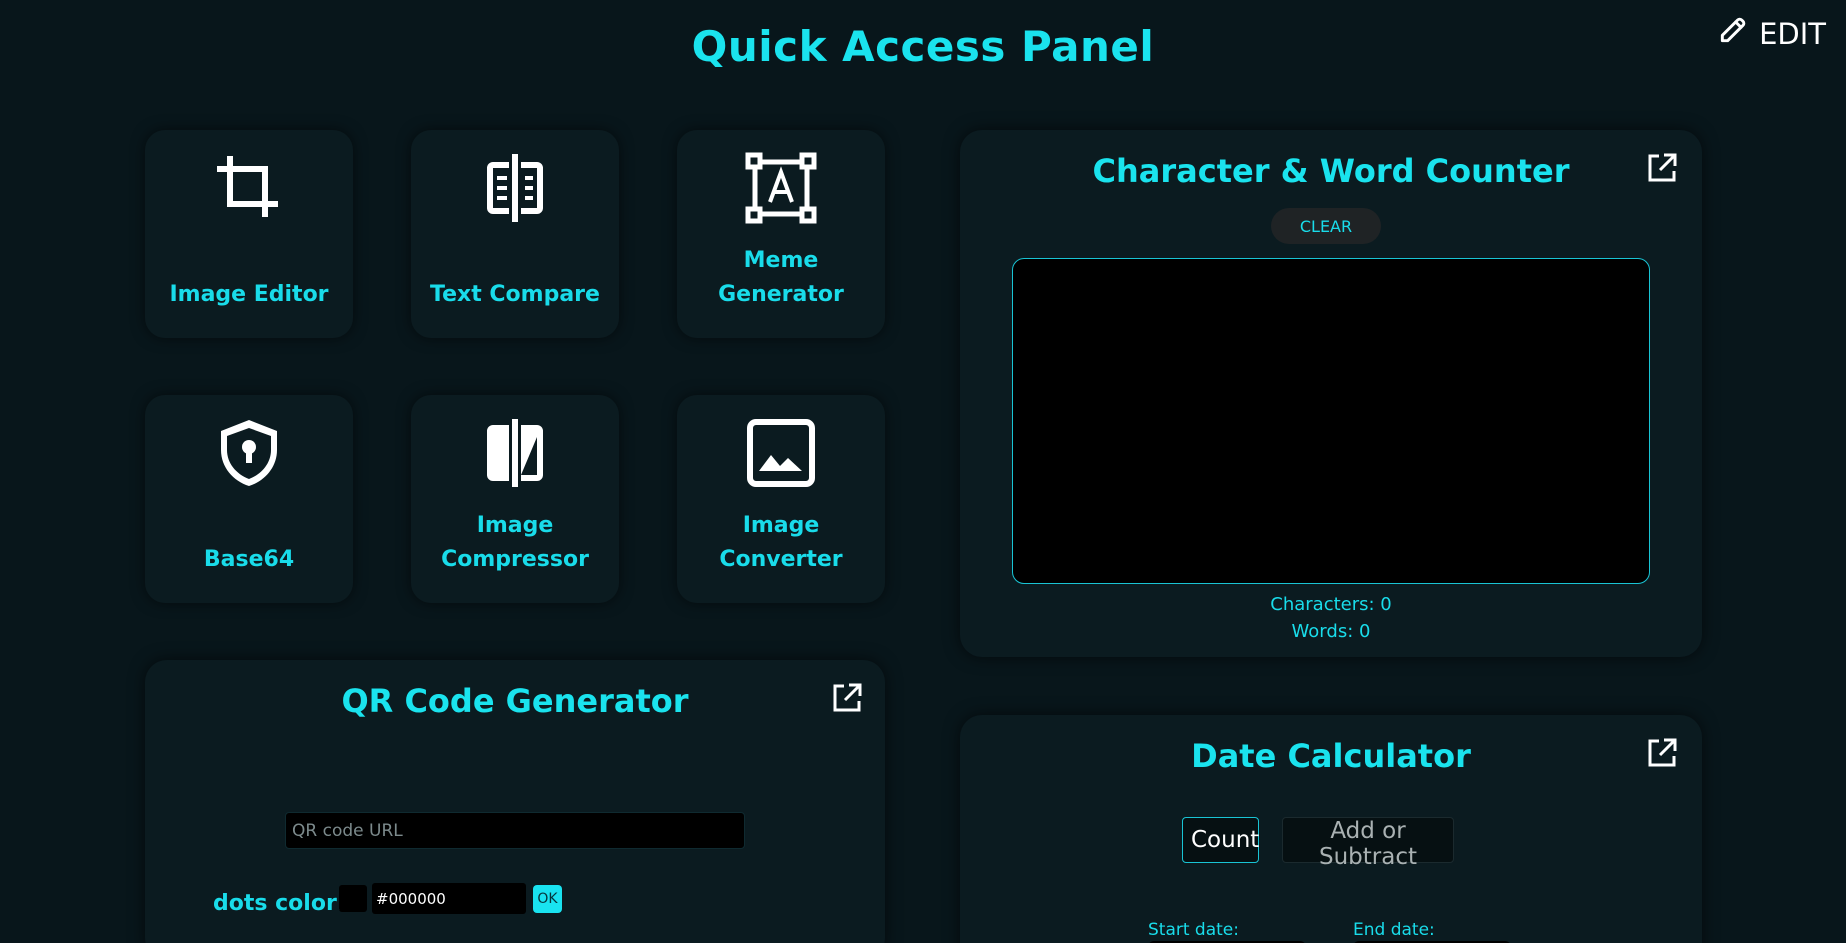  What do you see at coordinates (515, 499) in the screenshot?
I see `tile-image-compressor: Image Compressor` at bounding box center [515, 499].